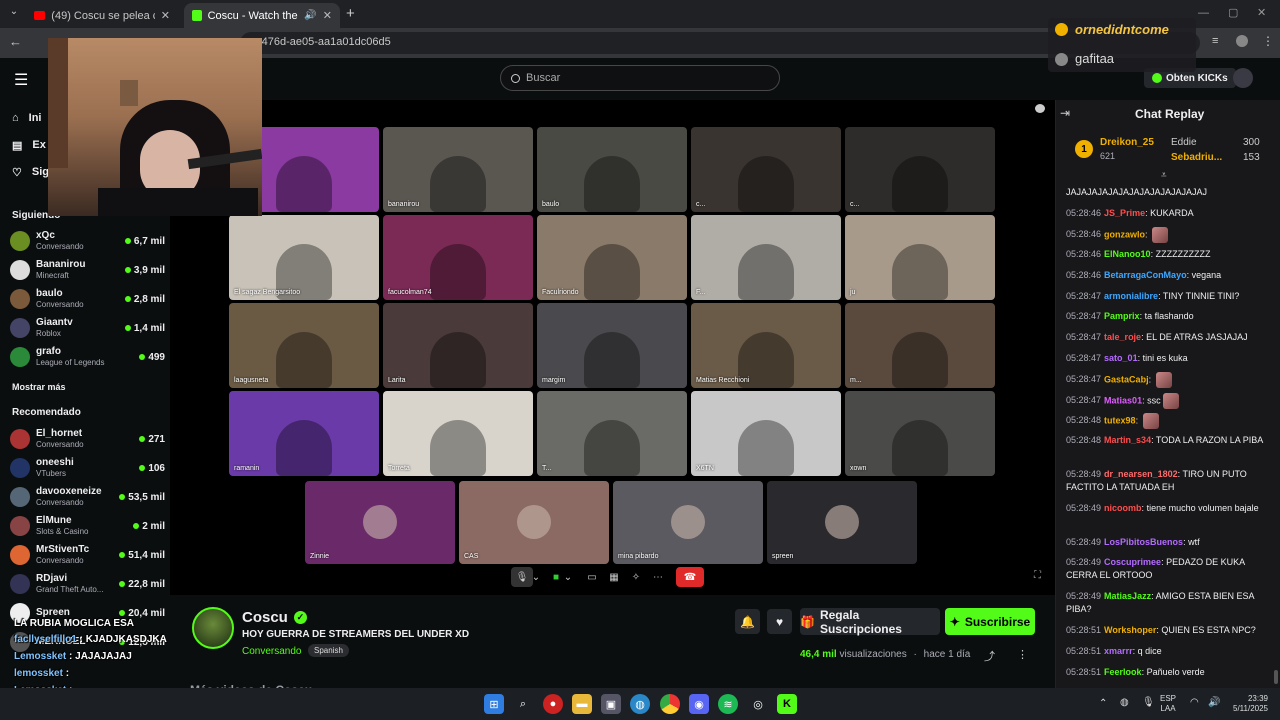 The height and width of the screenshot is (720, 1280). Describe the element at coordinates (1126, 379) in the screenshot. I see `message-username: GastaCabj` at that location.